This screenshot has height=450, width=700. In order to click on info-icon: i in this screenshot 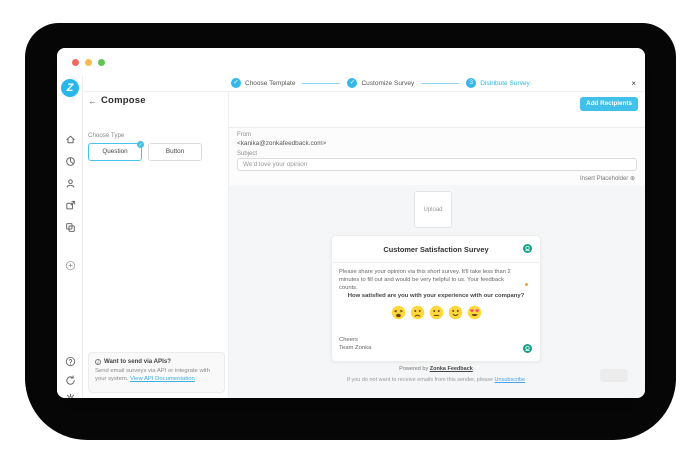, I will do `click(98, 361)`.